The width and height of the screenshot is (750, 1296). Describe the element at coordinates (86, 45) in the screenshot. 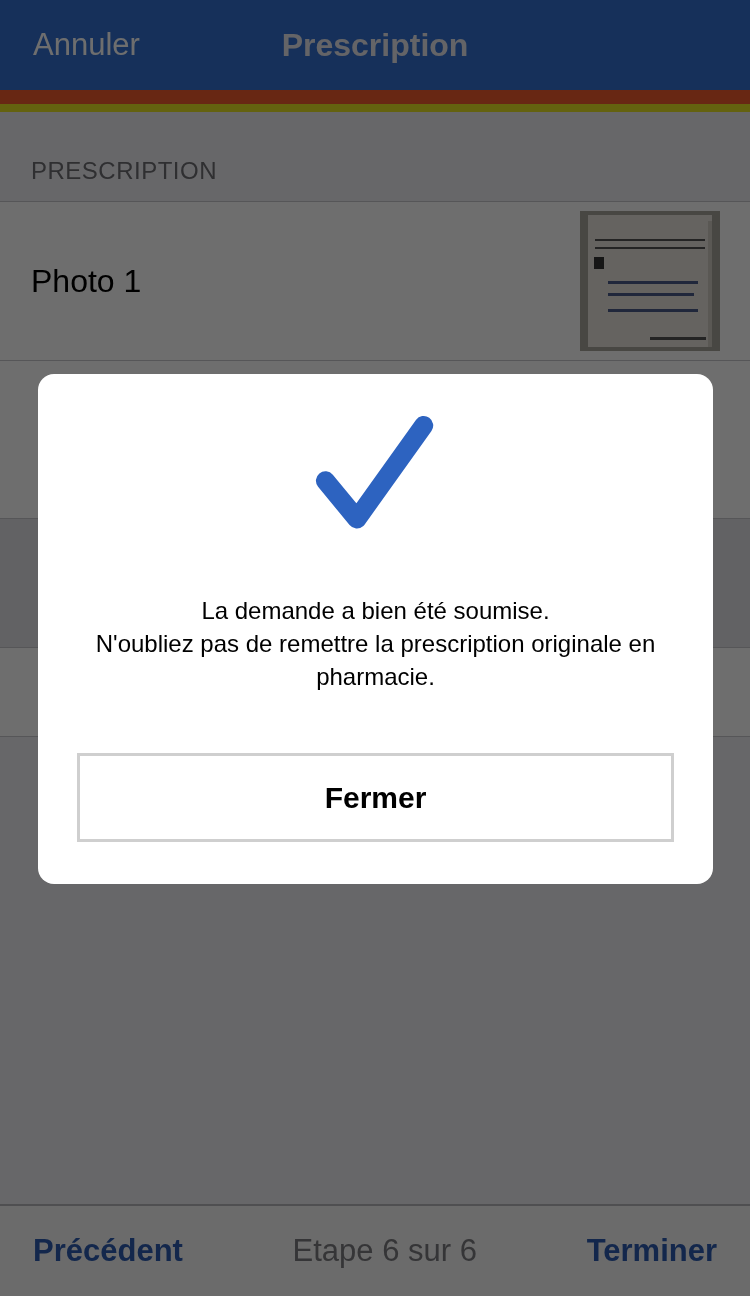

I see `cancel-link: Annuler` at that location.